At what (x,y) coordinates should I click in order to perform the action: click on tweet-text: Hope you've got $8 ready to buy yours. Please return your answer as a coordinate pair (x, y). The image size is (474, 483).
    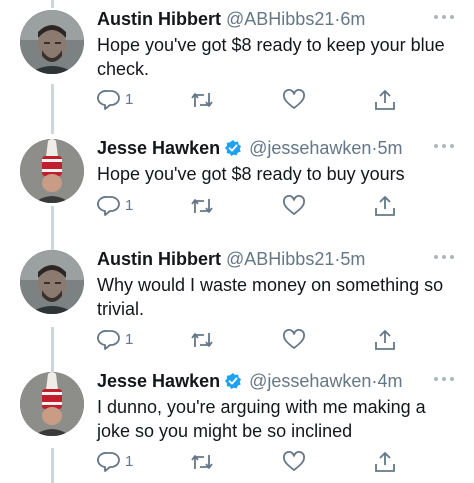
    Looking at the image, I should click on (251, 174).